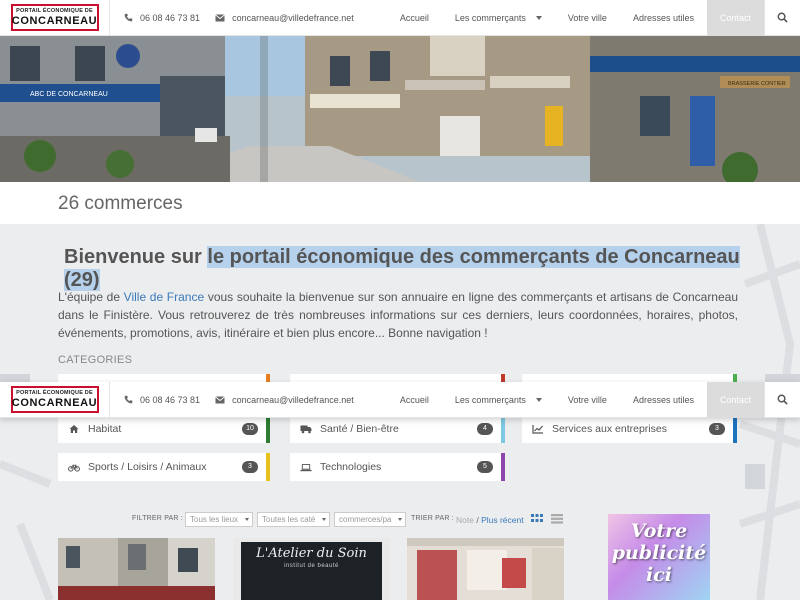 This screenshot has height=600, width=800. Describe the element at coordinates (502, 520) in the screenshot. I see `sort-recent-link: Plus récent` at that location.